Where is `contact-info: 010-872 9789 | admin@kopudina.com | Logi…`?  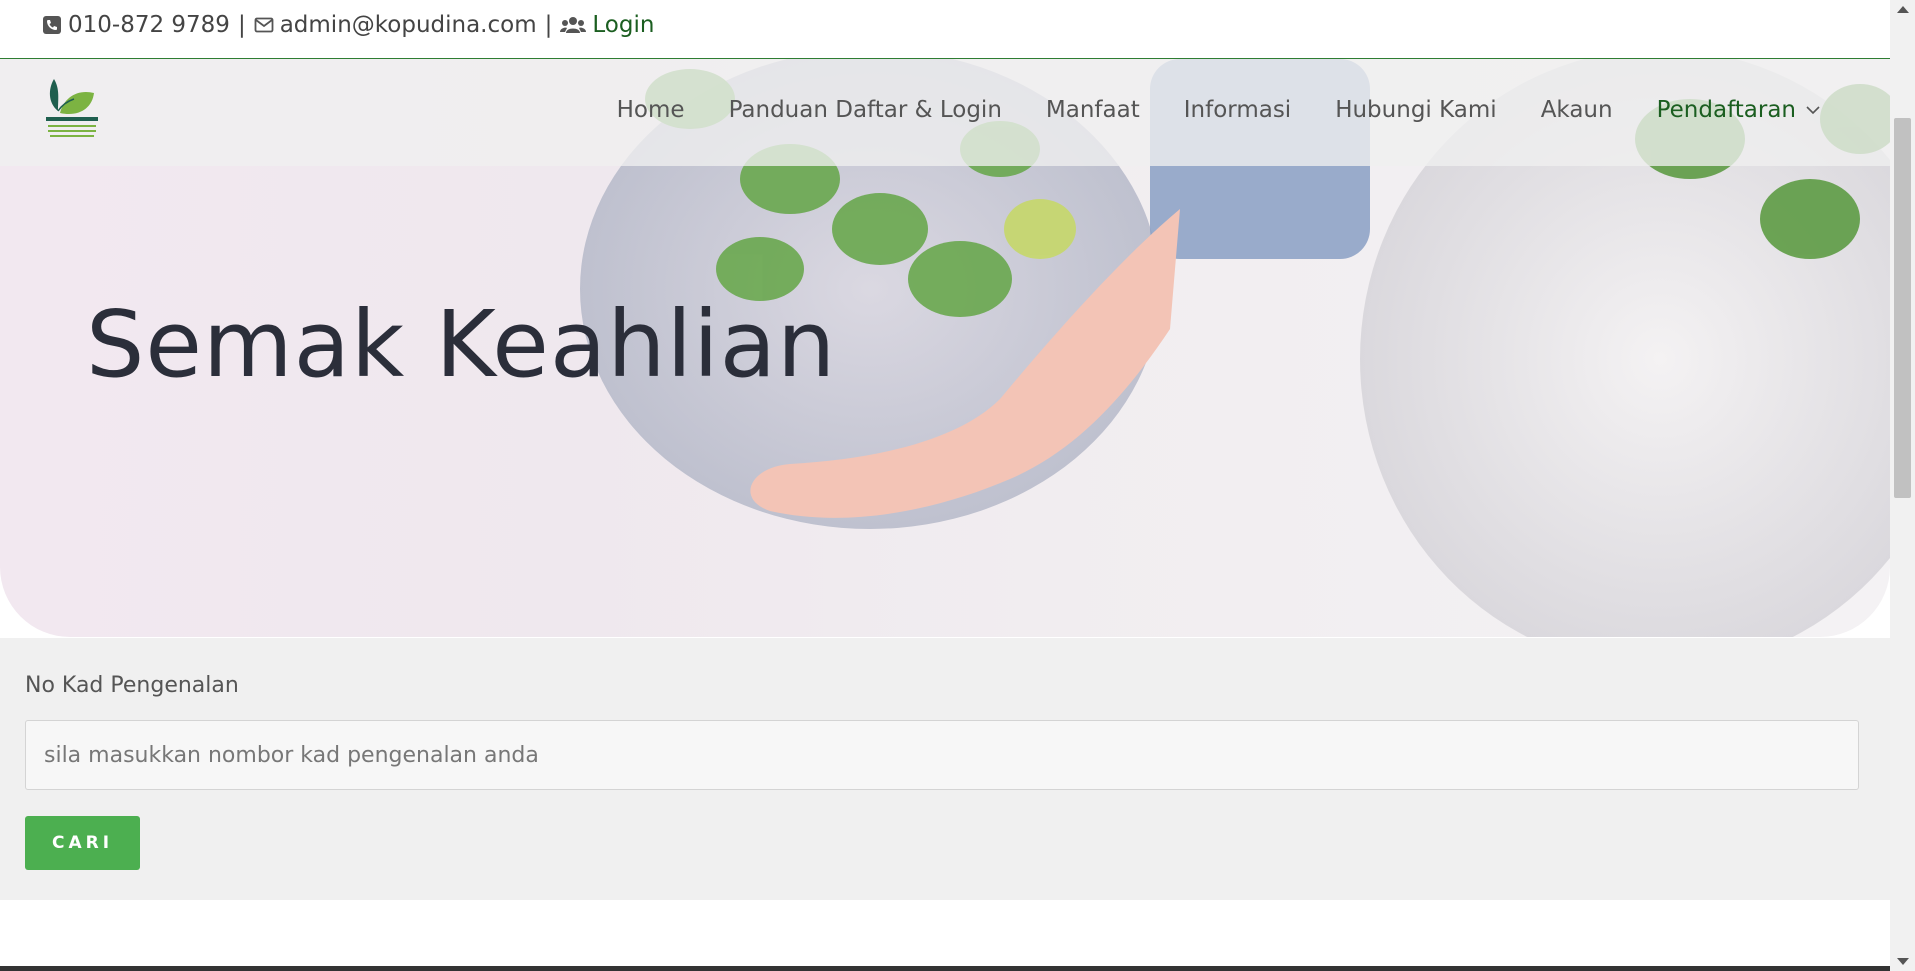 contact-info: 010-872 9789 | admin@kopudina.com | Logi… is located at coordinates (348, 25).